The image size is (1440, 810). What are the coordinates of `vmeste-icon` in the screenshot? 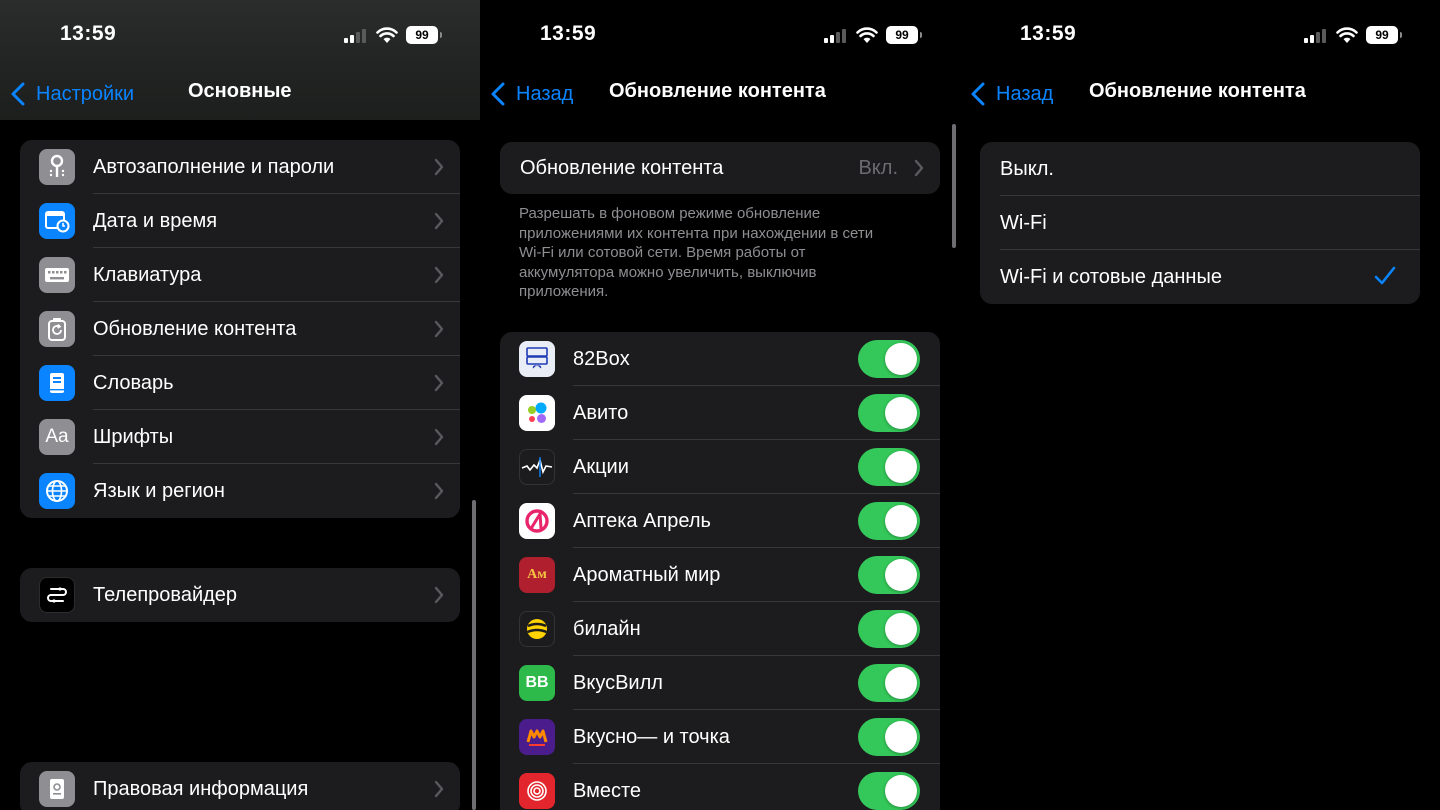 It's located at (537, 791).